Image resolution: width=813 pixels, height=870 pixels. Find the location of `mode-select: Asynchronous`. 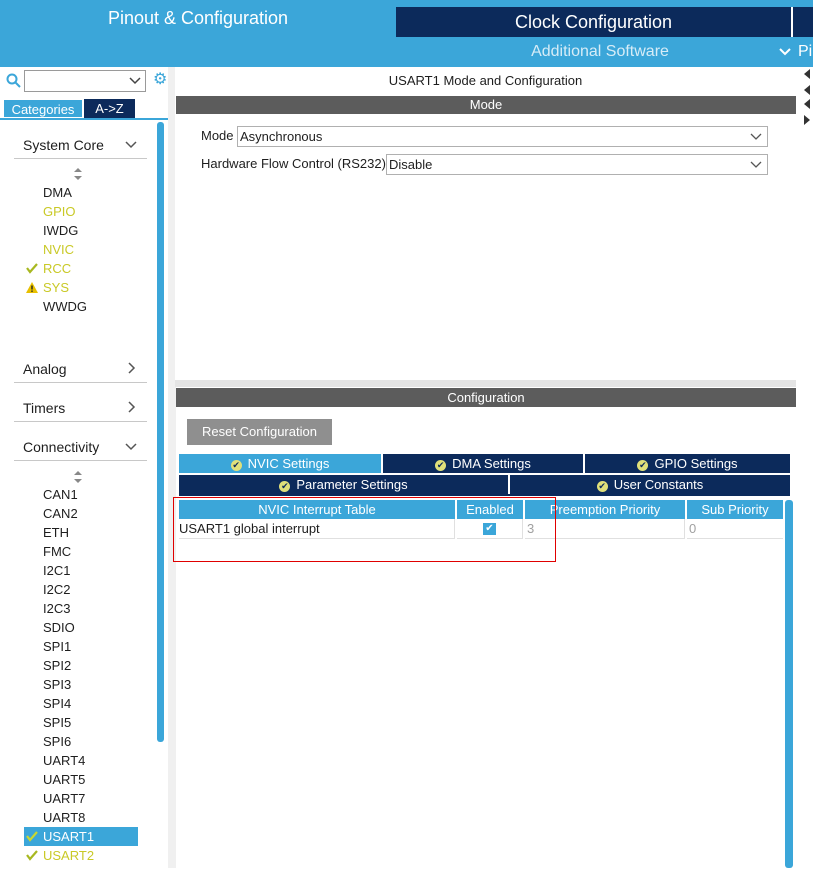

mode-select: Asynchronous is located at coordinates (502, 136).